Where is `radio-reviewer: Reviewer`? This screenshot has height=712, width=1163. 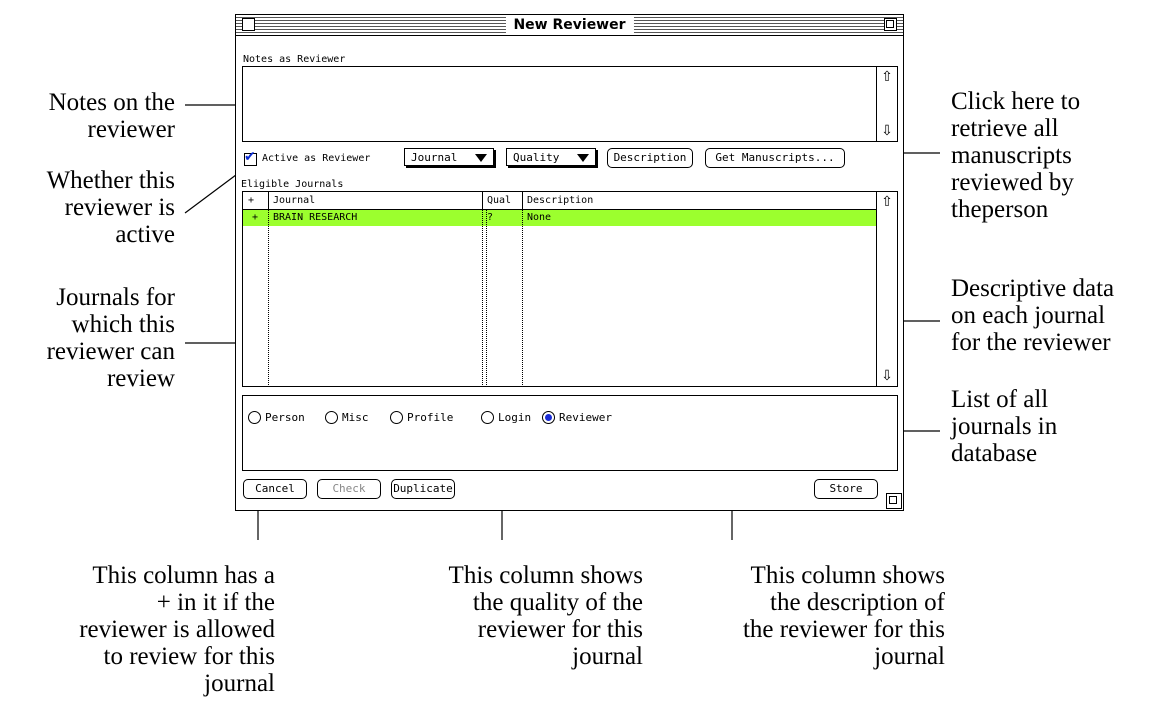 radio-reviewer: Reviewer is located at coordinates (577, 418).